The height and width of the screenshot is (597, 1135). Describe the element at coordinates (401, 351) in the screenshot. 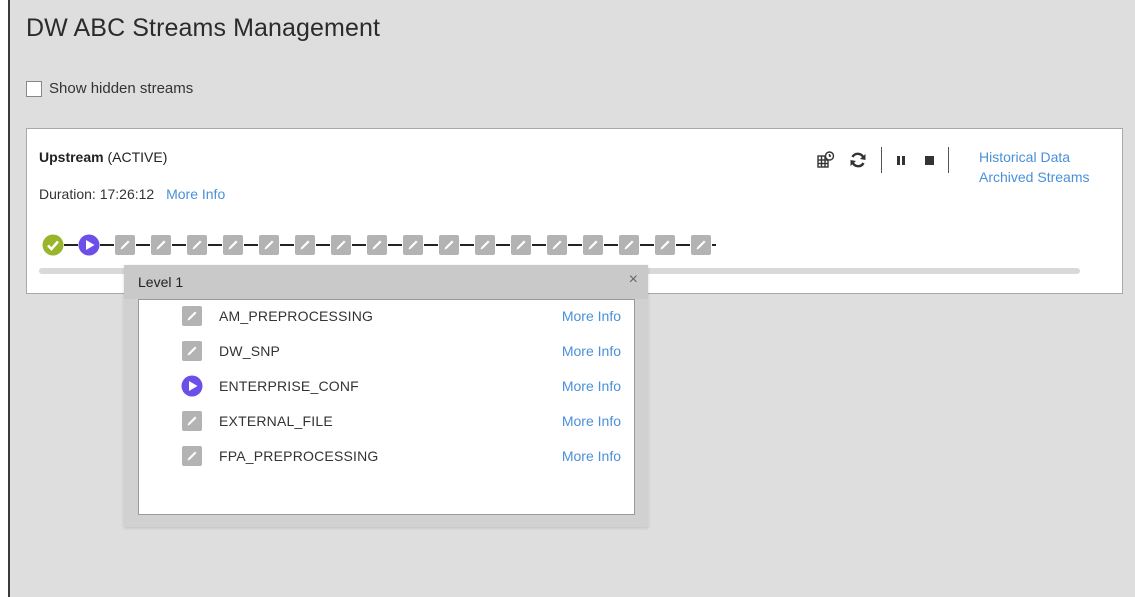

I see `job-row: DW_SNP More Info` at that location.